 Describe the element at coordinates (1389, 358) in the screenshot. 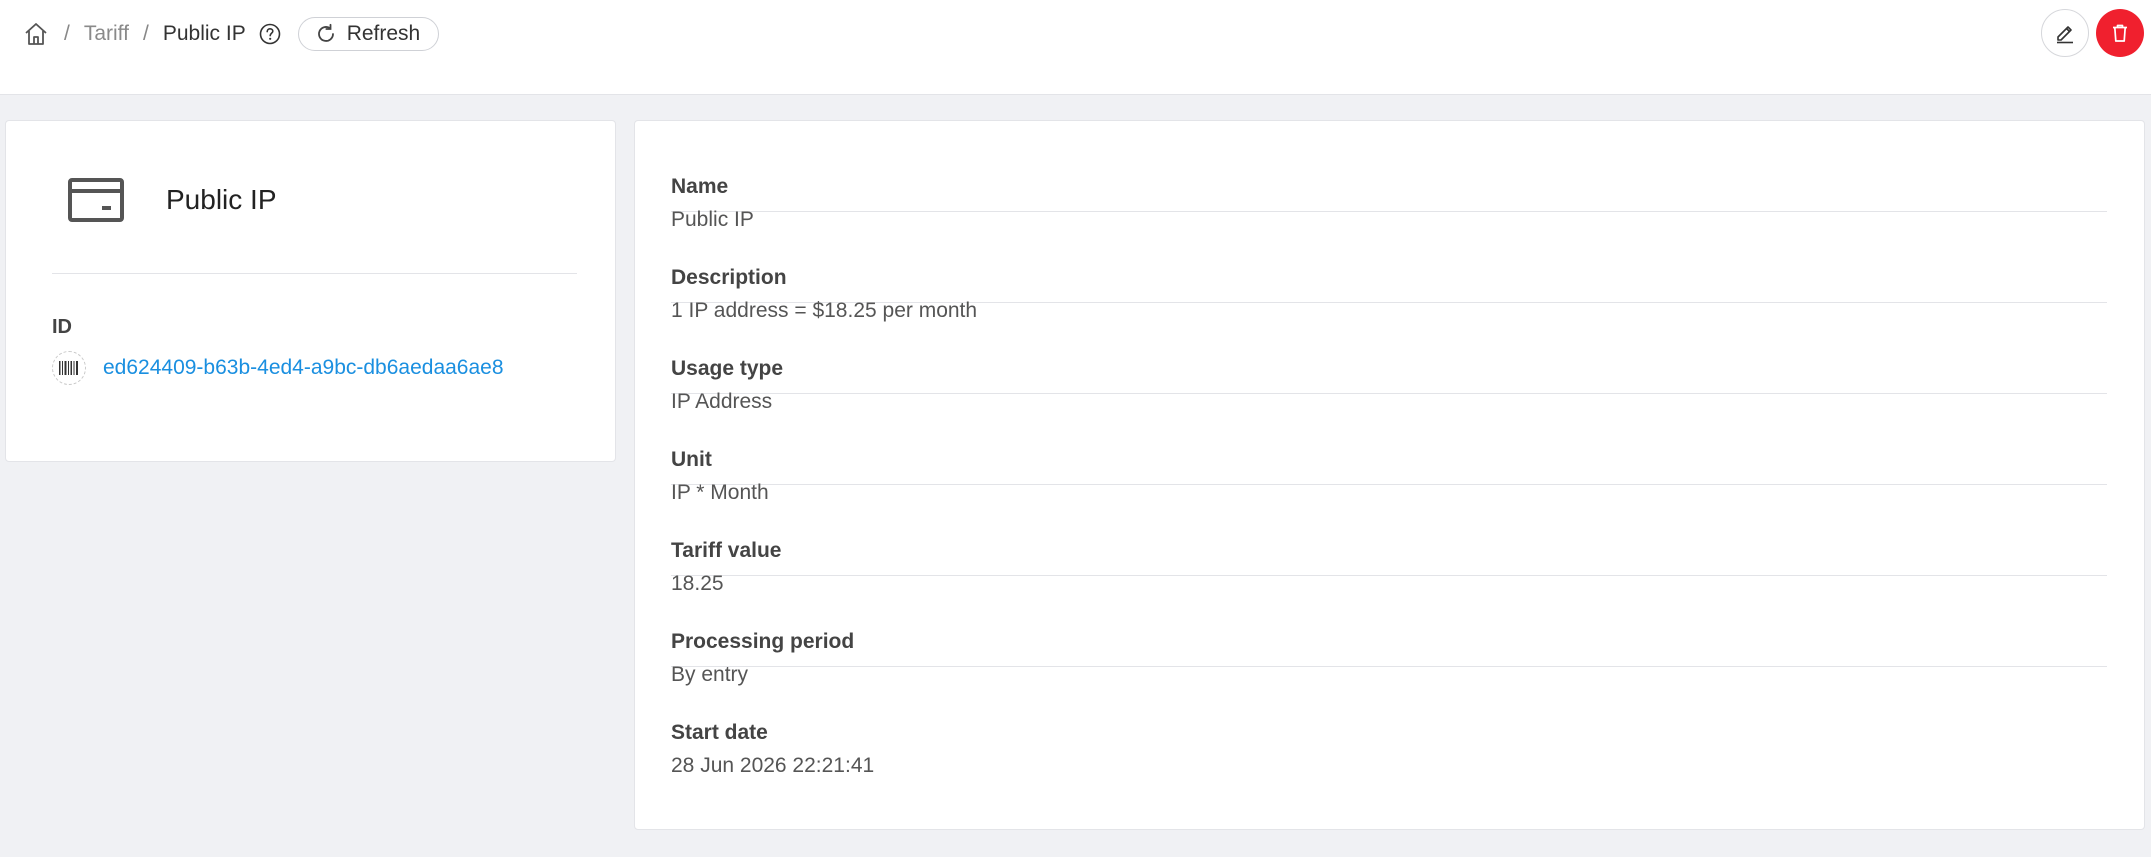

I see `field-usage-type: Usage type IP Address` at that location.